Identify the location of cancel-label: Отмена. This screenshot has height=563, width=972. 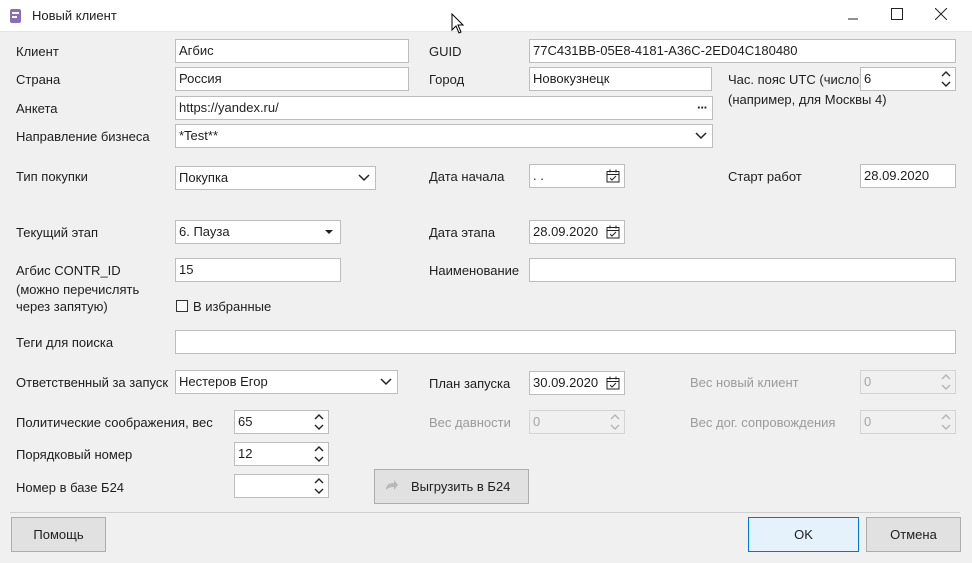
(913, 534).